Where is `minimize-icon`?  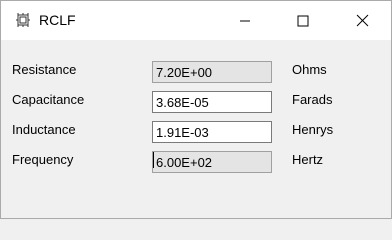 minimize-icon is located at coordinates (245, 20).